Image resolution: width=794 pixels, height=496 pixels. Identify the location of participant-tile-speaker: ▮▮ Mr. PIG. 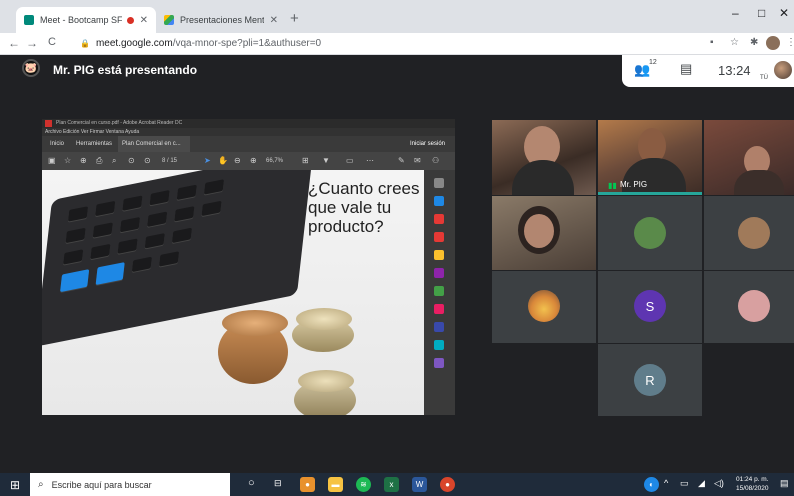
(650, 157).